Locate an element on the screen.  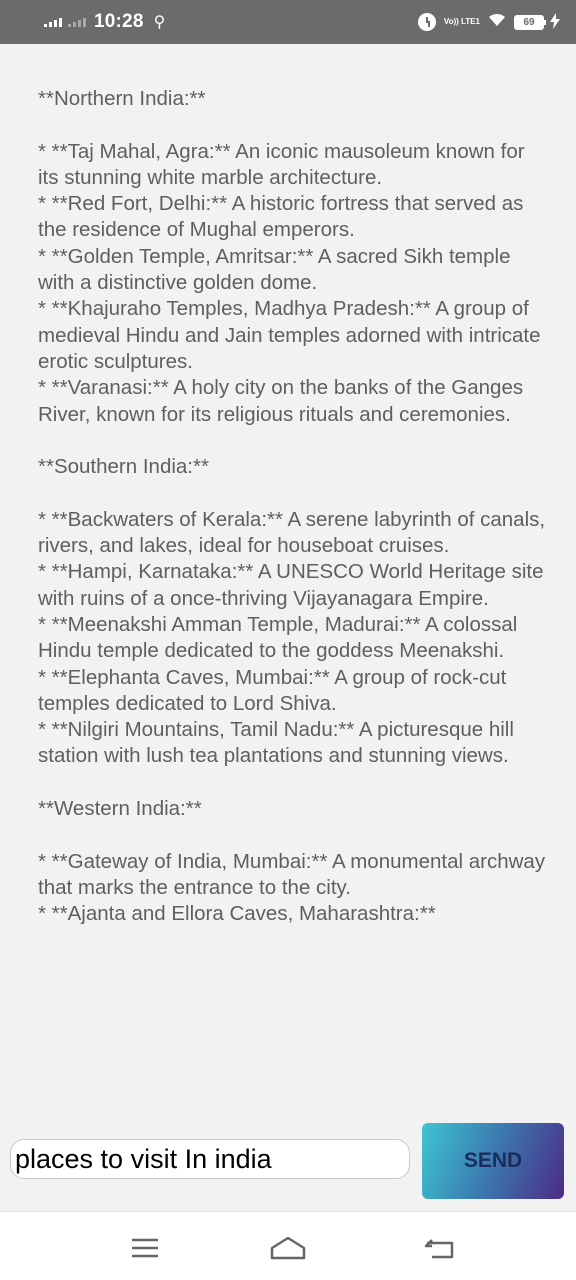
section-title-western: **Western India:** is located at coordinates (120, 809).